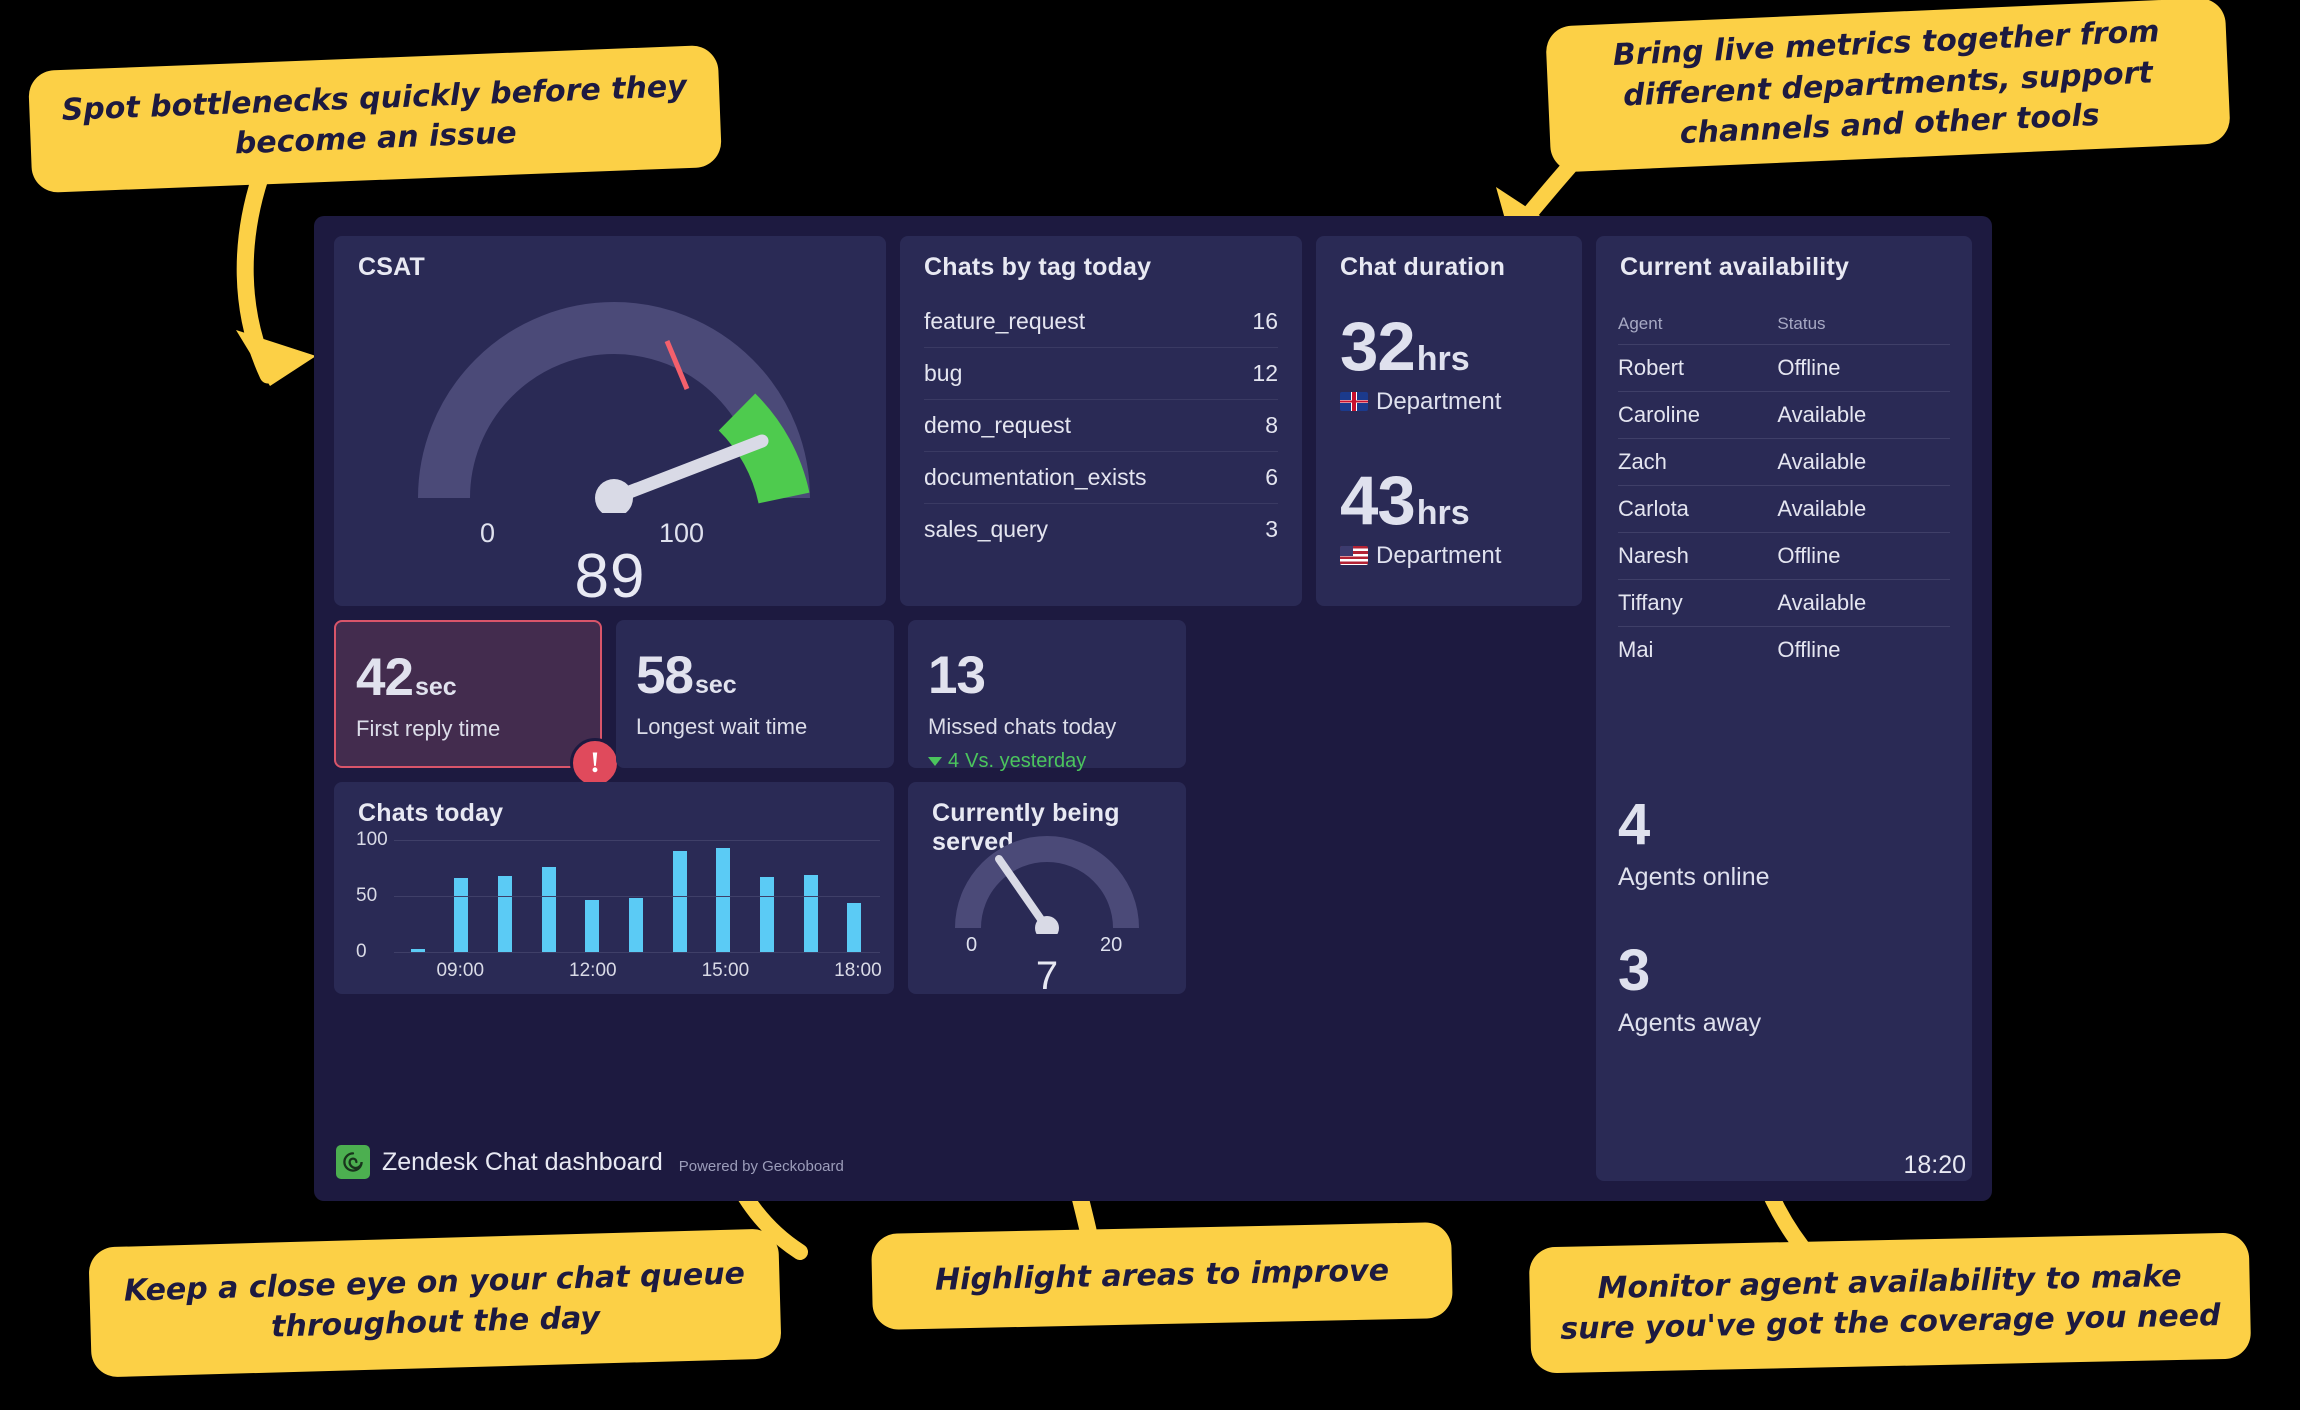 The height and width of the screenshot is (1410, 2300). Describe the element at coordinates (1784, 462) in the screenshot. I see `table-row: Zach Available` at that location.